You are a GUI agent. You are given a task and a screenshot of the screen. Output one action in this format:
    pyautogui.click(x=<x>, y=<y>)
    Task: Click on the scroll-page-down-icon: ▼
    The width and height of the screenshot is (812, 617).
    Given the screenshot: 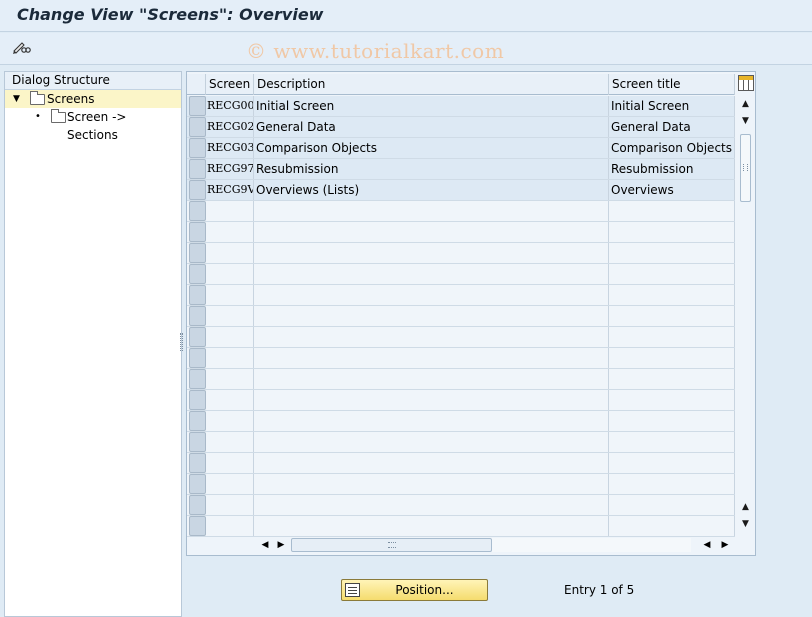 What is the action you would take?
    pyautogui.click(x=745, y=524)
    